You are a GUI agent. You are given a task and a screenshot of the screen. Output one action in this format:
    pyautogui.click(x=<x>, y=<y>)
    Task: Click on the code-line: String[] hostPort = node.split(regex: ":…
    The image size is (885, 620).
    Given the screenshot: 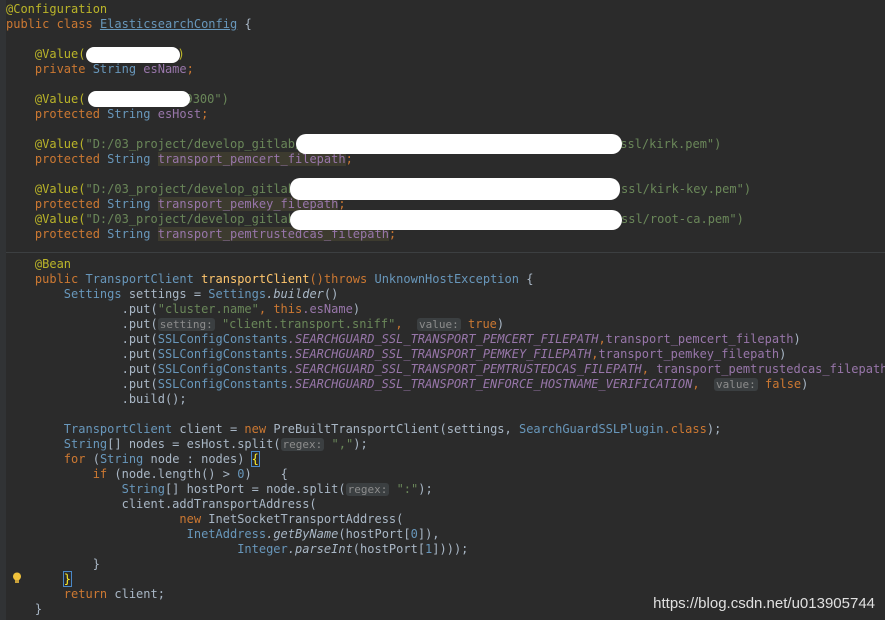 What is the action you would take?
    pyautogui.click(x=219, y=489)
    